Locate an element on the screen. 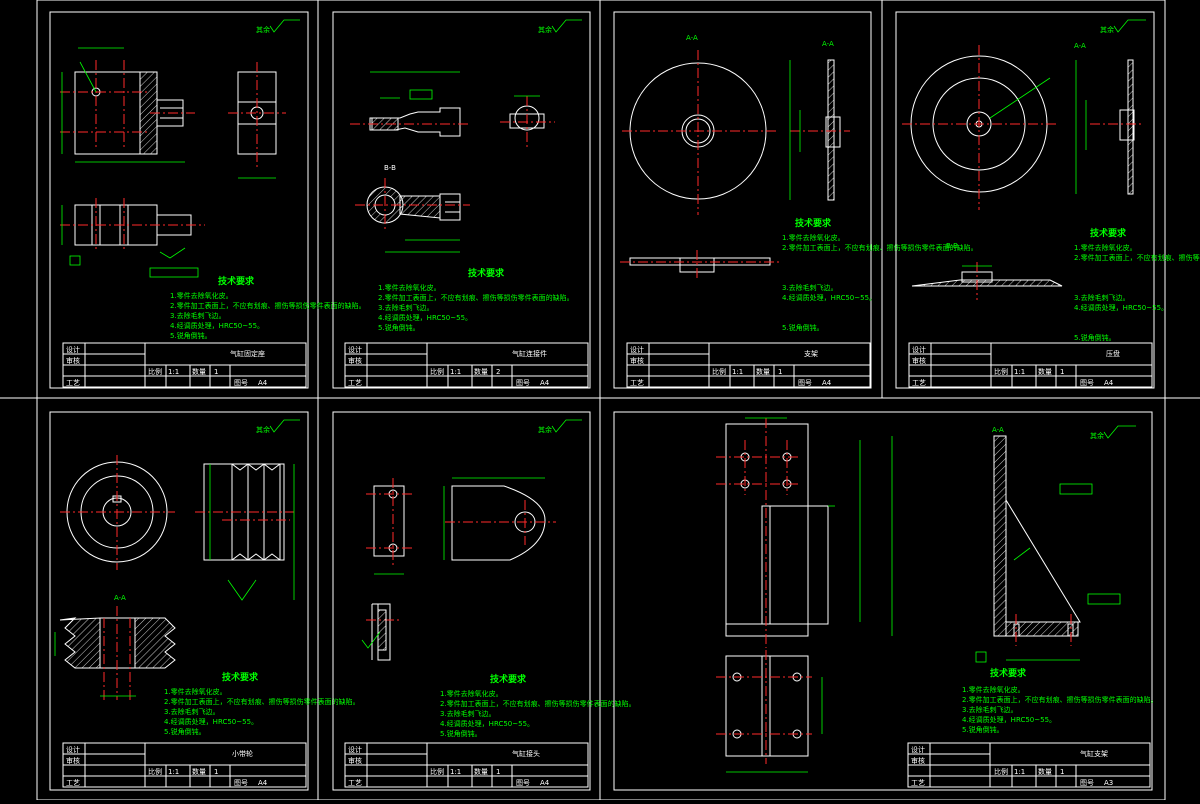 This screenshot has width=1200, height=804. drawing-title: 气缸接头 is located at coordinates (526, 753).